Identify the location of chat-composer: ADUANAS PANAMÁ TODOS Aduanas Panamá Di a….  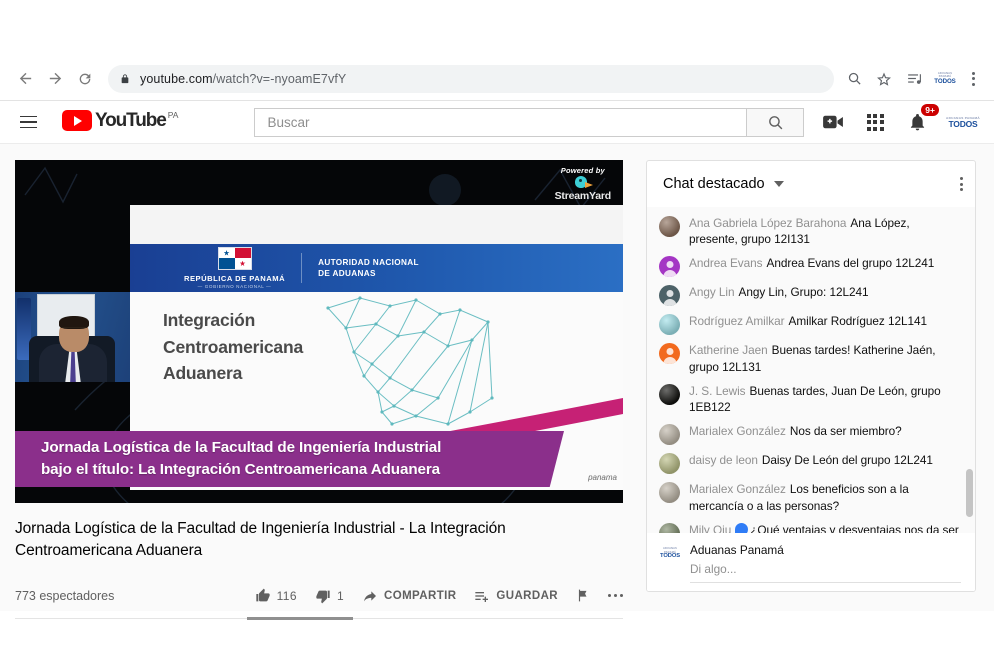
(811, 562).